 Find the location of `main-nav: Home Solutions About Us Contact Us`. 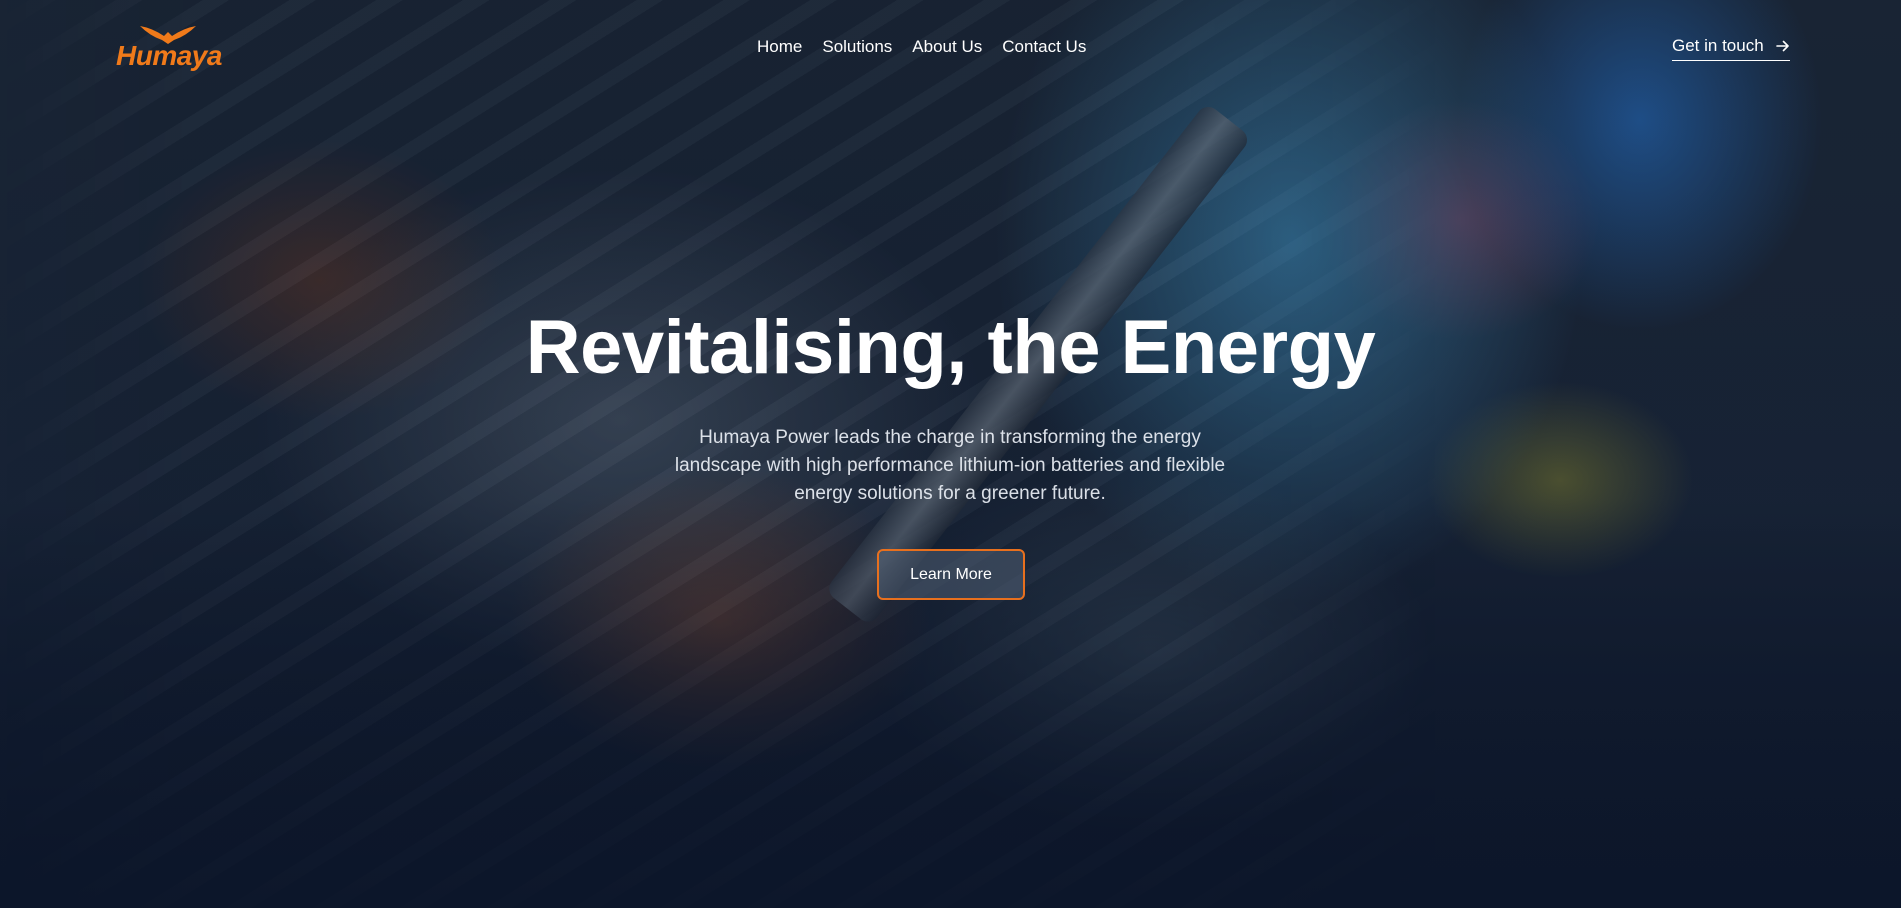

main-nav: Home Solutions About Us Contact Us is located at coordinates (921, 47).